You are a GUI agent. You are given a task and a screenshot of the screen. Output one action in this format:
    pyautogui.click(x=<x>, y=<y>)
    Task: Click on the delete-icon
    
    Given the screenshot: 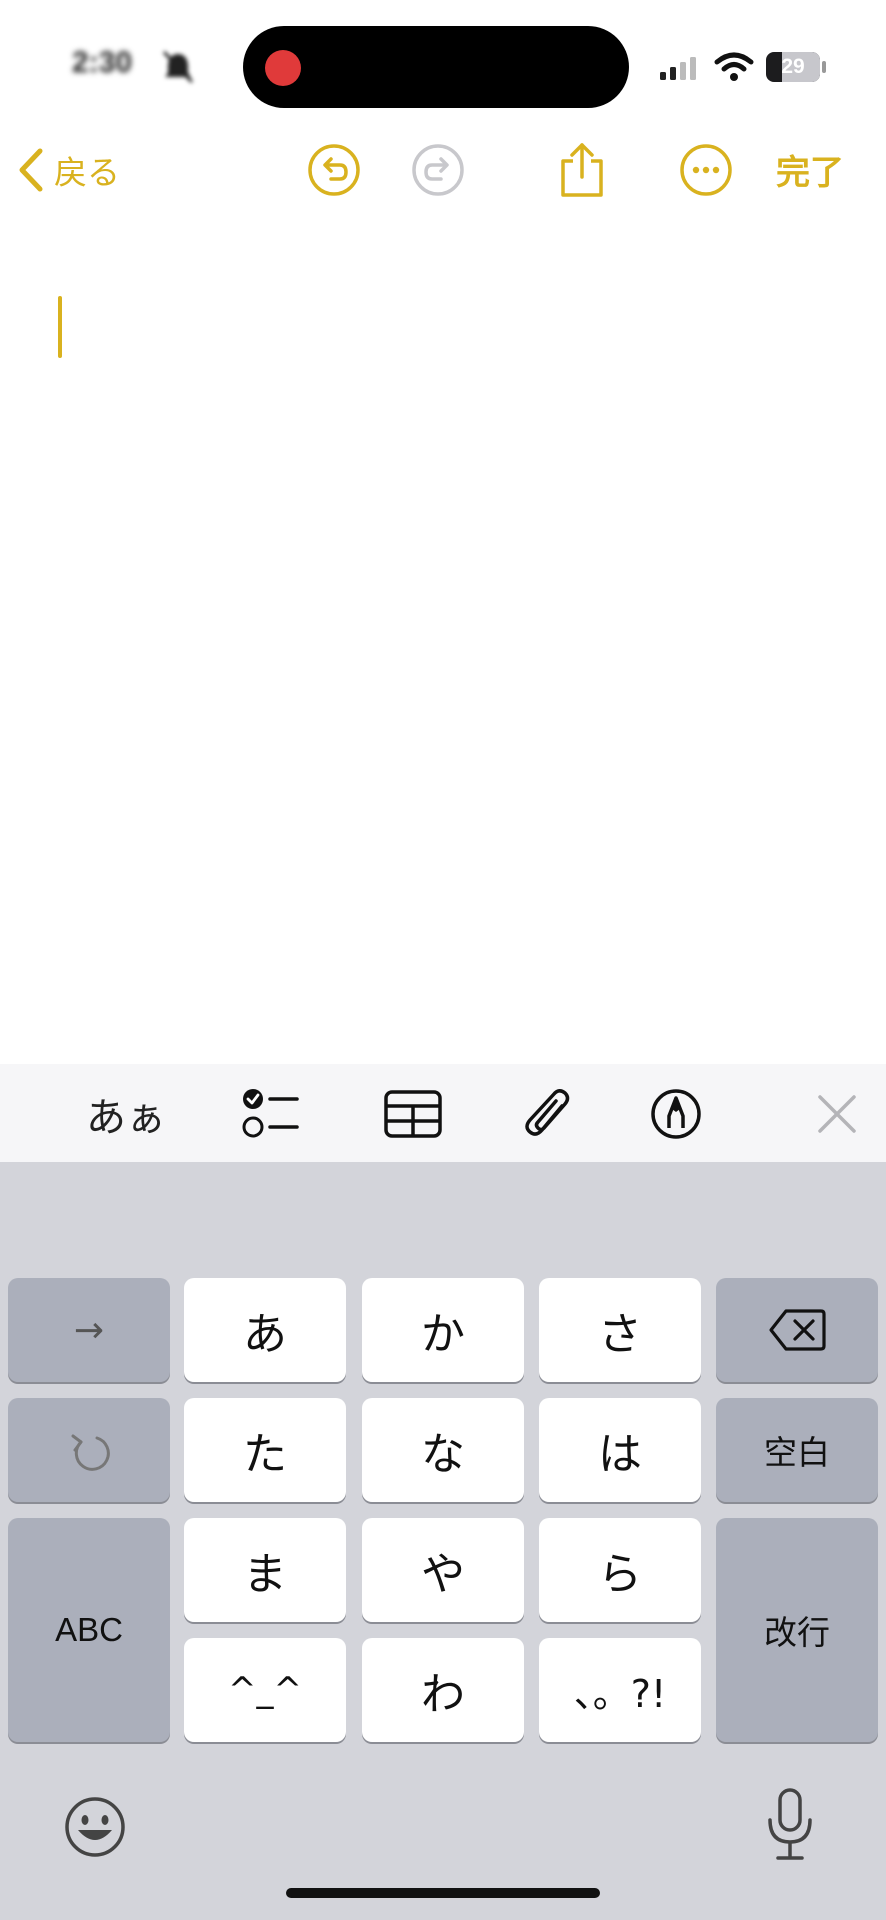 What is the action you would take?
    pyautogui.click(x=797, y=1330)
    